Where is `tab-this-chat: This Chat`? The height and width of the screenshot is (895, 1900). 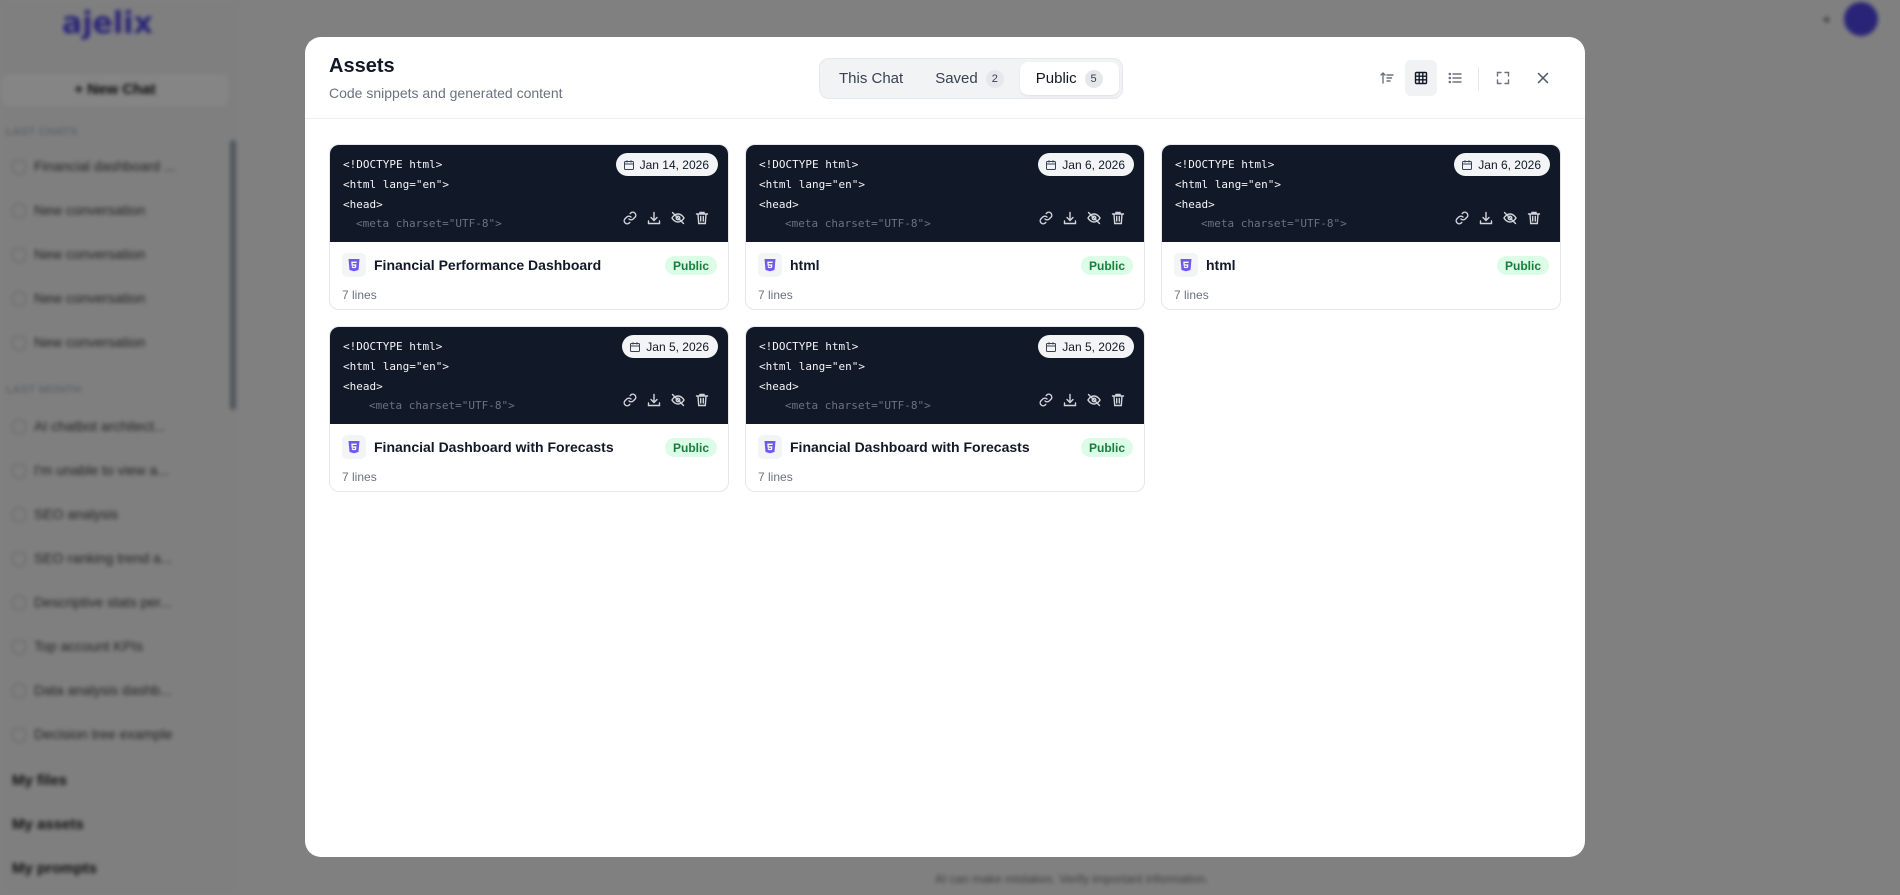 tab-this-chat: This Chat is located at coordinates (871, 78).